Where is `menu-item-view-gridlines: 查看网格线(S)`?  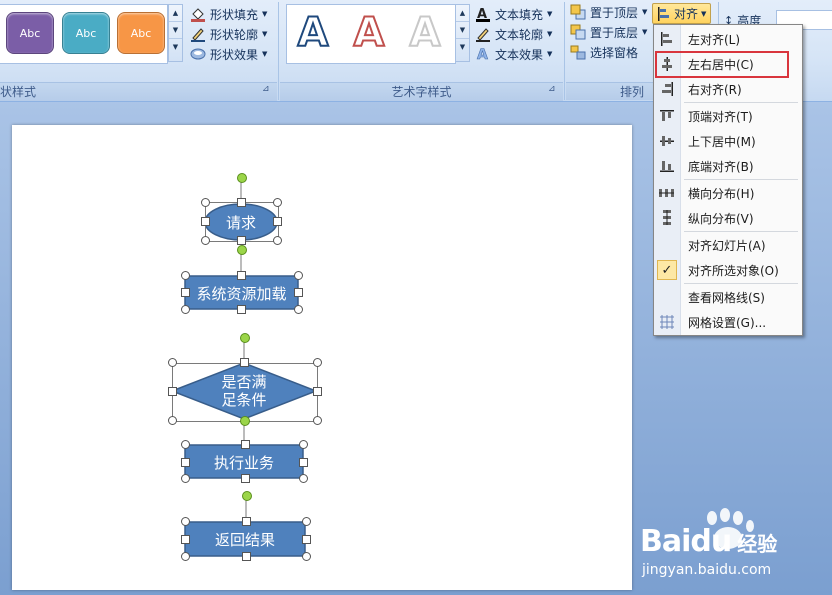 menu-item-view-gridlines: 查看网格线(S) is located at coordinates (728, 297).